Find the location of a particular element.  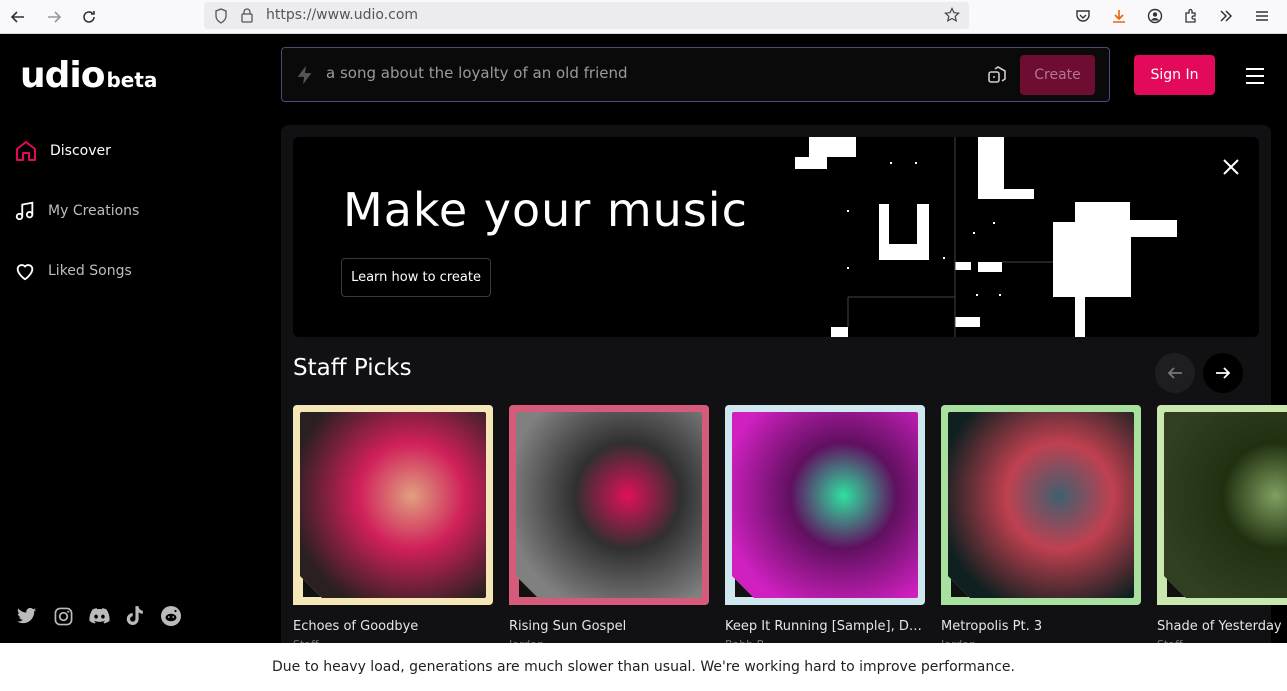

overflow-chevron-icon is located at coordinates (1226, 16).